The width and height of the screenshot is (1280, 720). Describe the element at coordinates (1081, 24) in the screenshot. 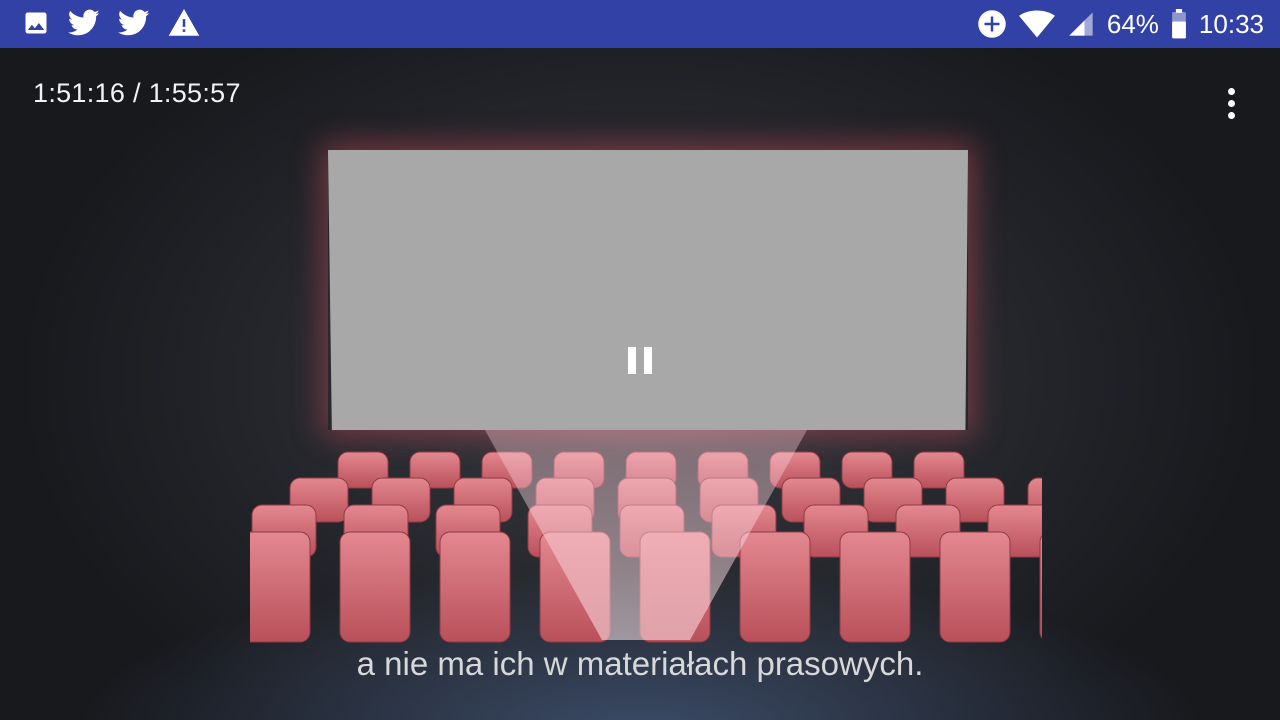

I see `cell-signal-icon` at that location.